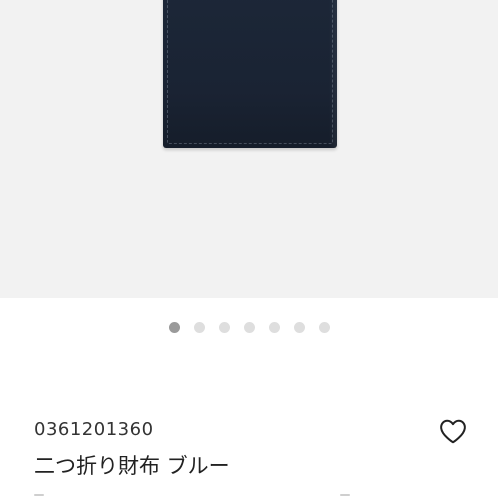 The image size is (498, 498). What do you see at coordinates (39, 495) in the screenshot?
I see `content-peek-left` at bounding box center [39, 495].